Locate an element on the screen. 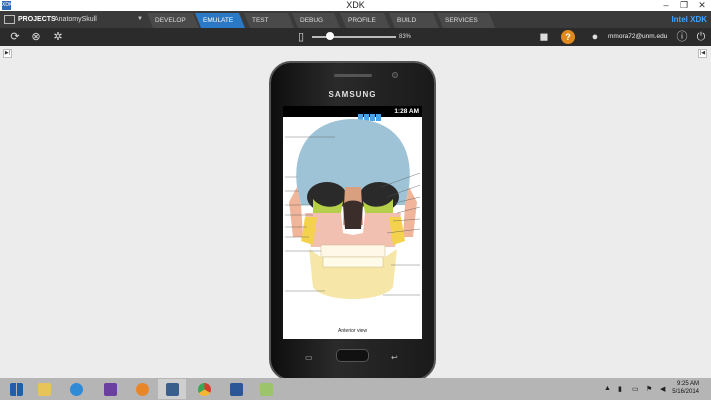  tab-develop: DEVELOP is located at coordinates (173, 20).